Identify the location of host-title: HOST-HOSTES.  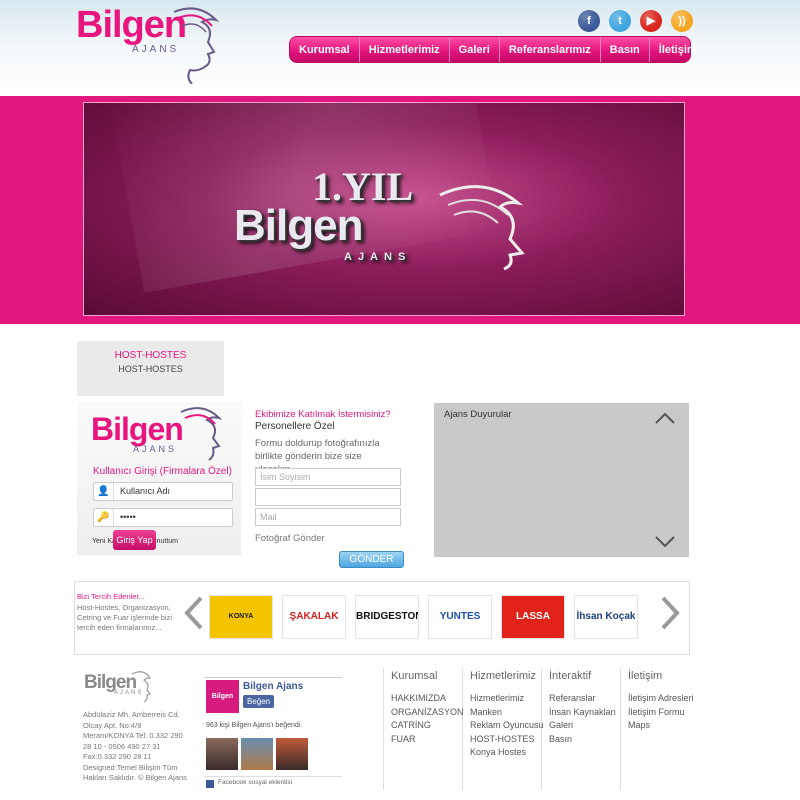
(150, 355).